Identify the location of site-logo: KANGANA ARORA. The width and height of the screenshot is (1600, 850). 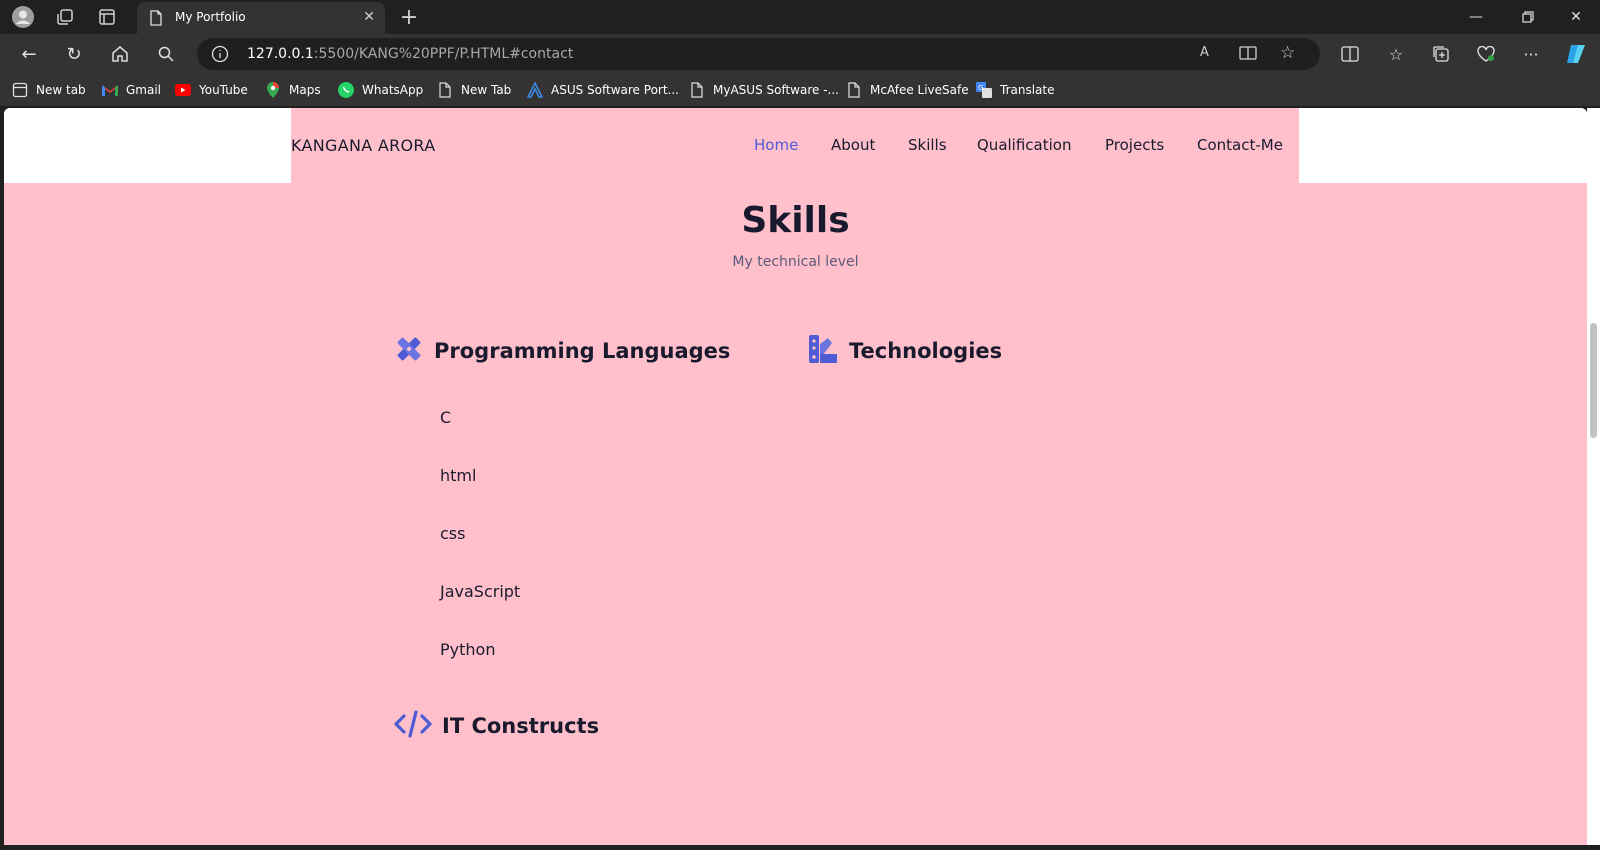
(363, 145).